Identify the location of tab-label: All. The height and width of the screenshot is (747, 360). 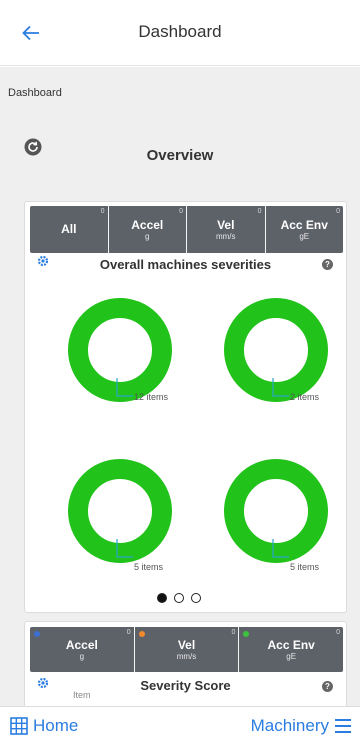
(69, 229).